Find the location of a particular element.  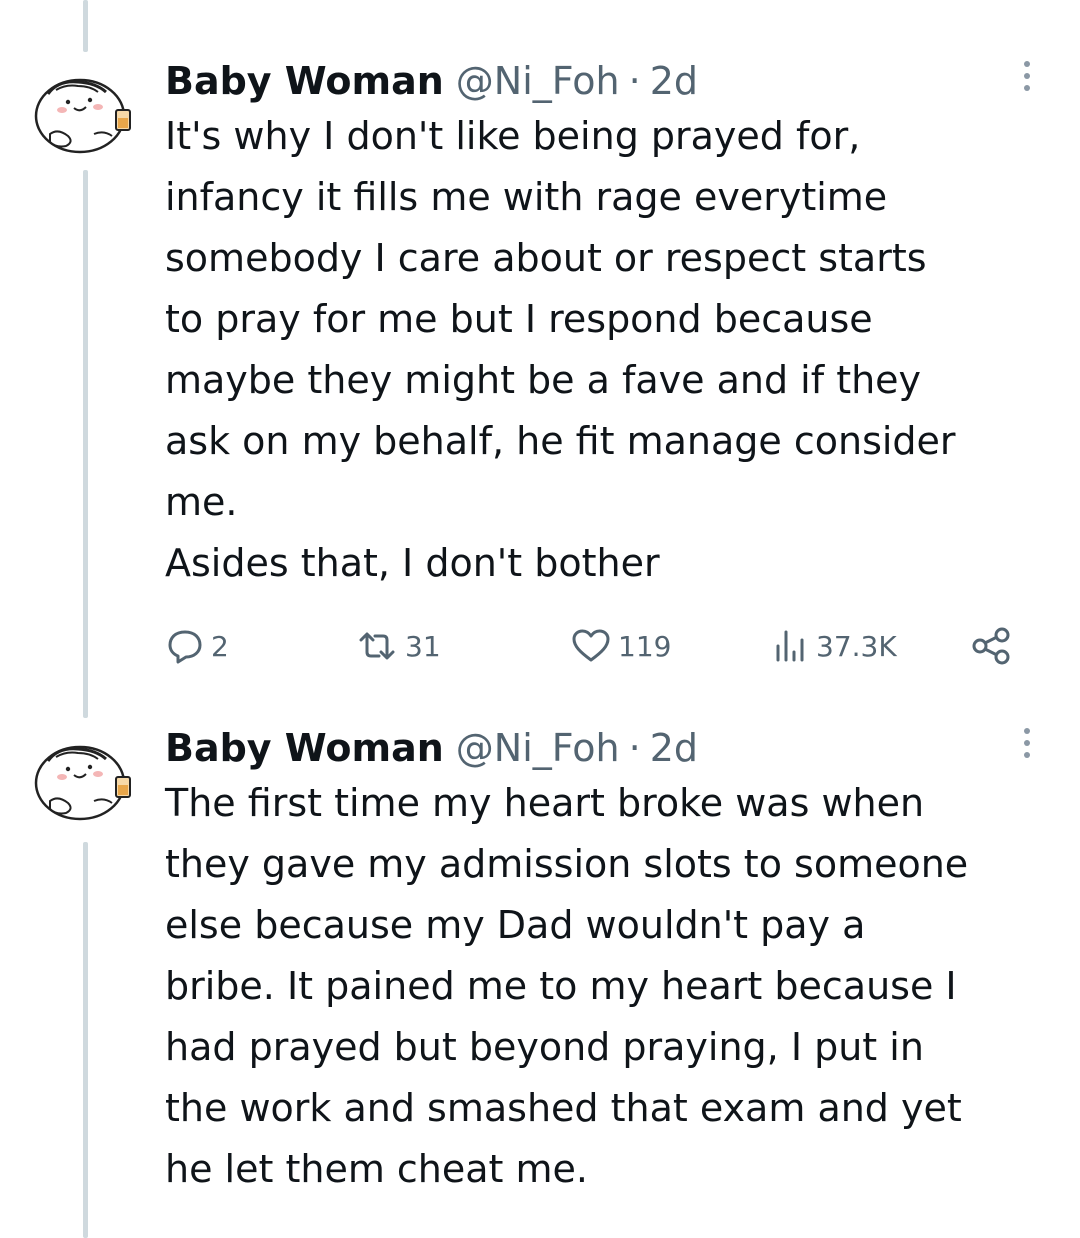

reply-button: 2 is located at coordinates (197, 646).